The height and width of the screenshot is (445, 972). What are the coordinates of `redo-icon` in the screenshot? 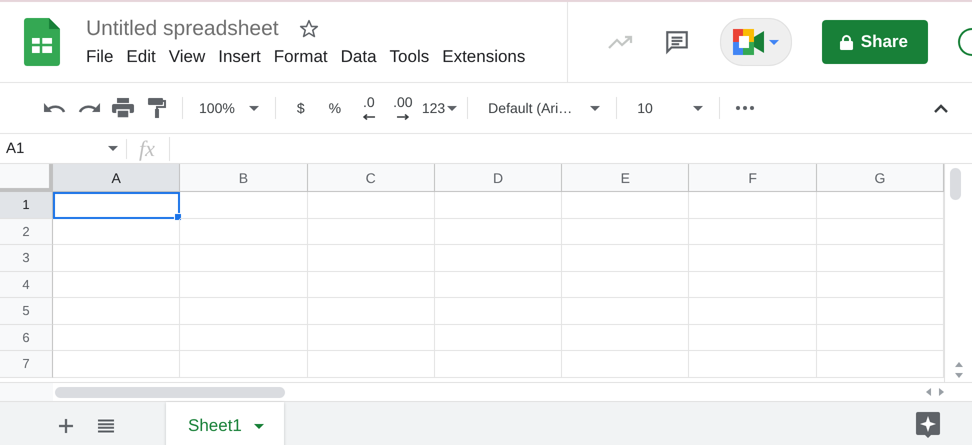 It's located at (89, 108).